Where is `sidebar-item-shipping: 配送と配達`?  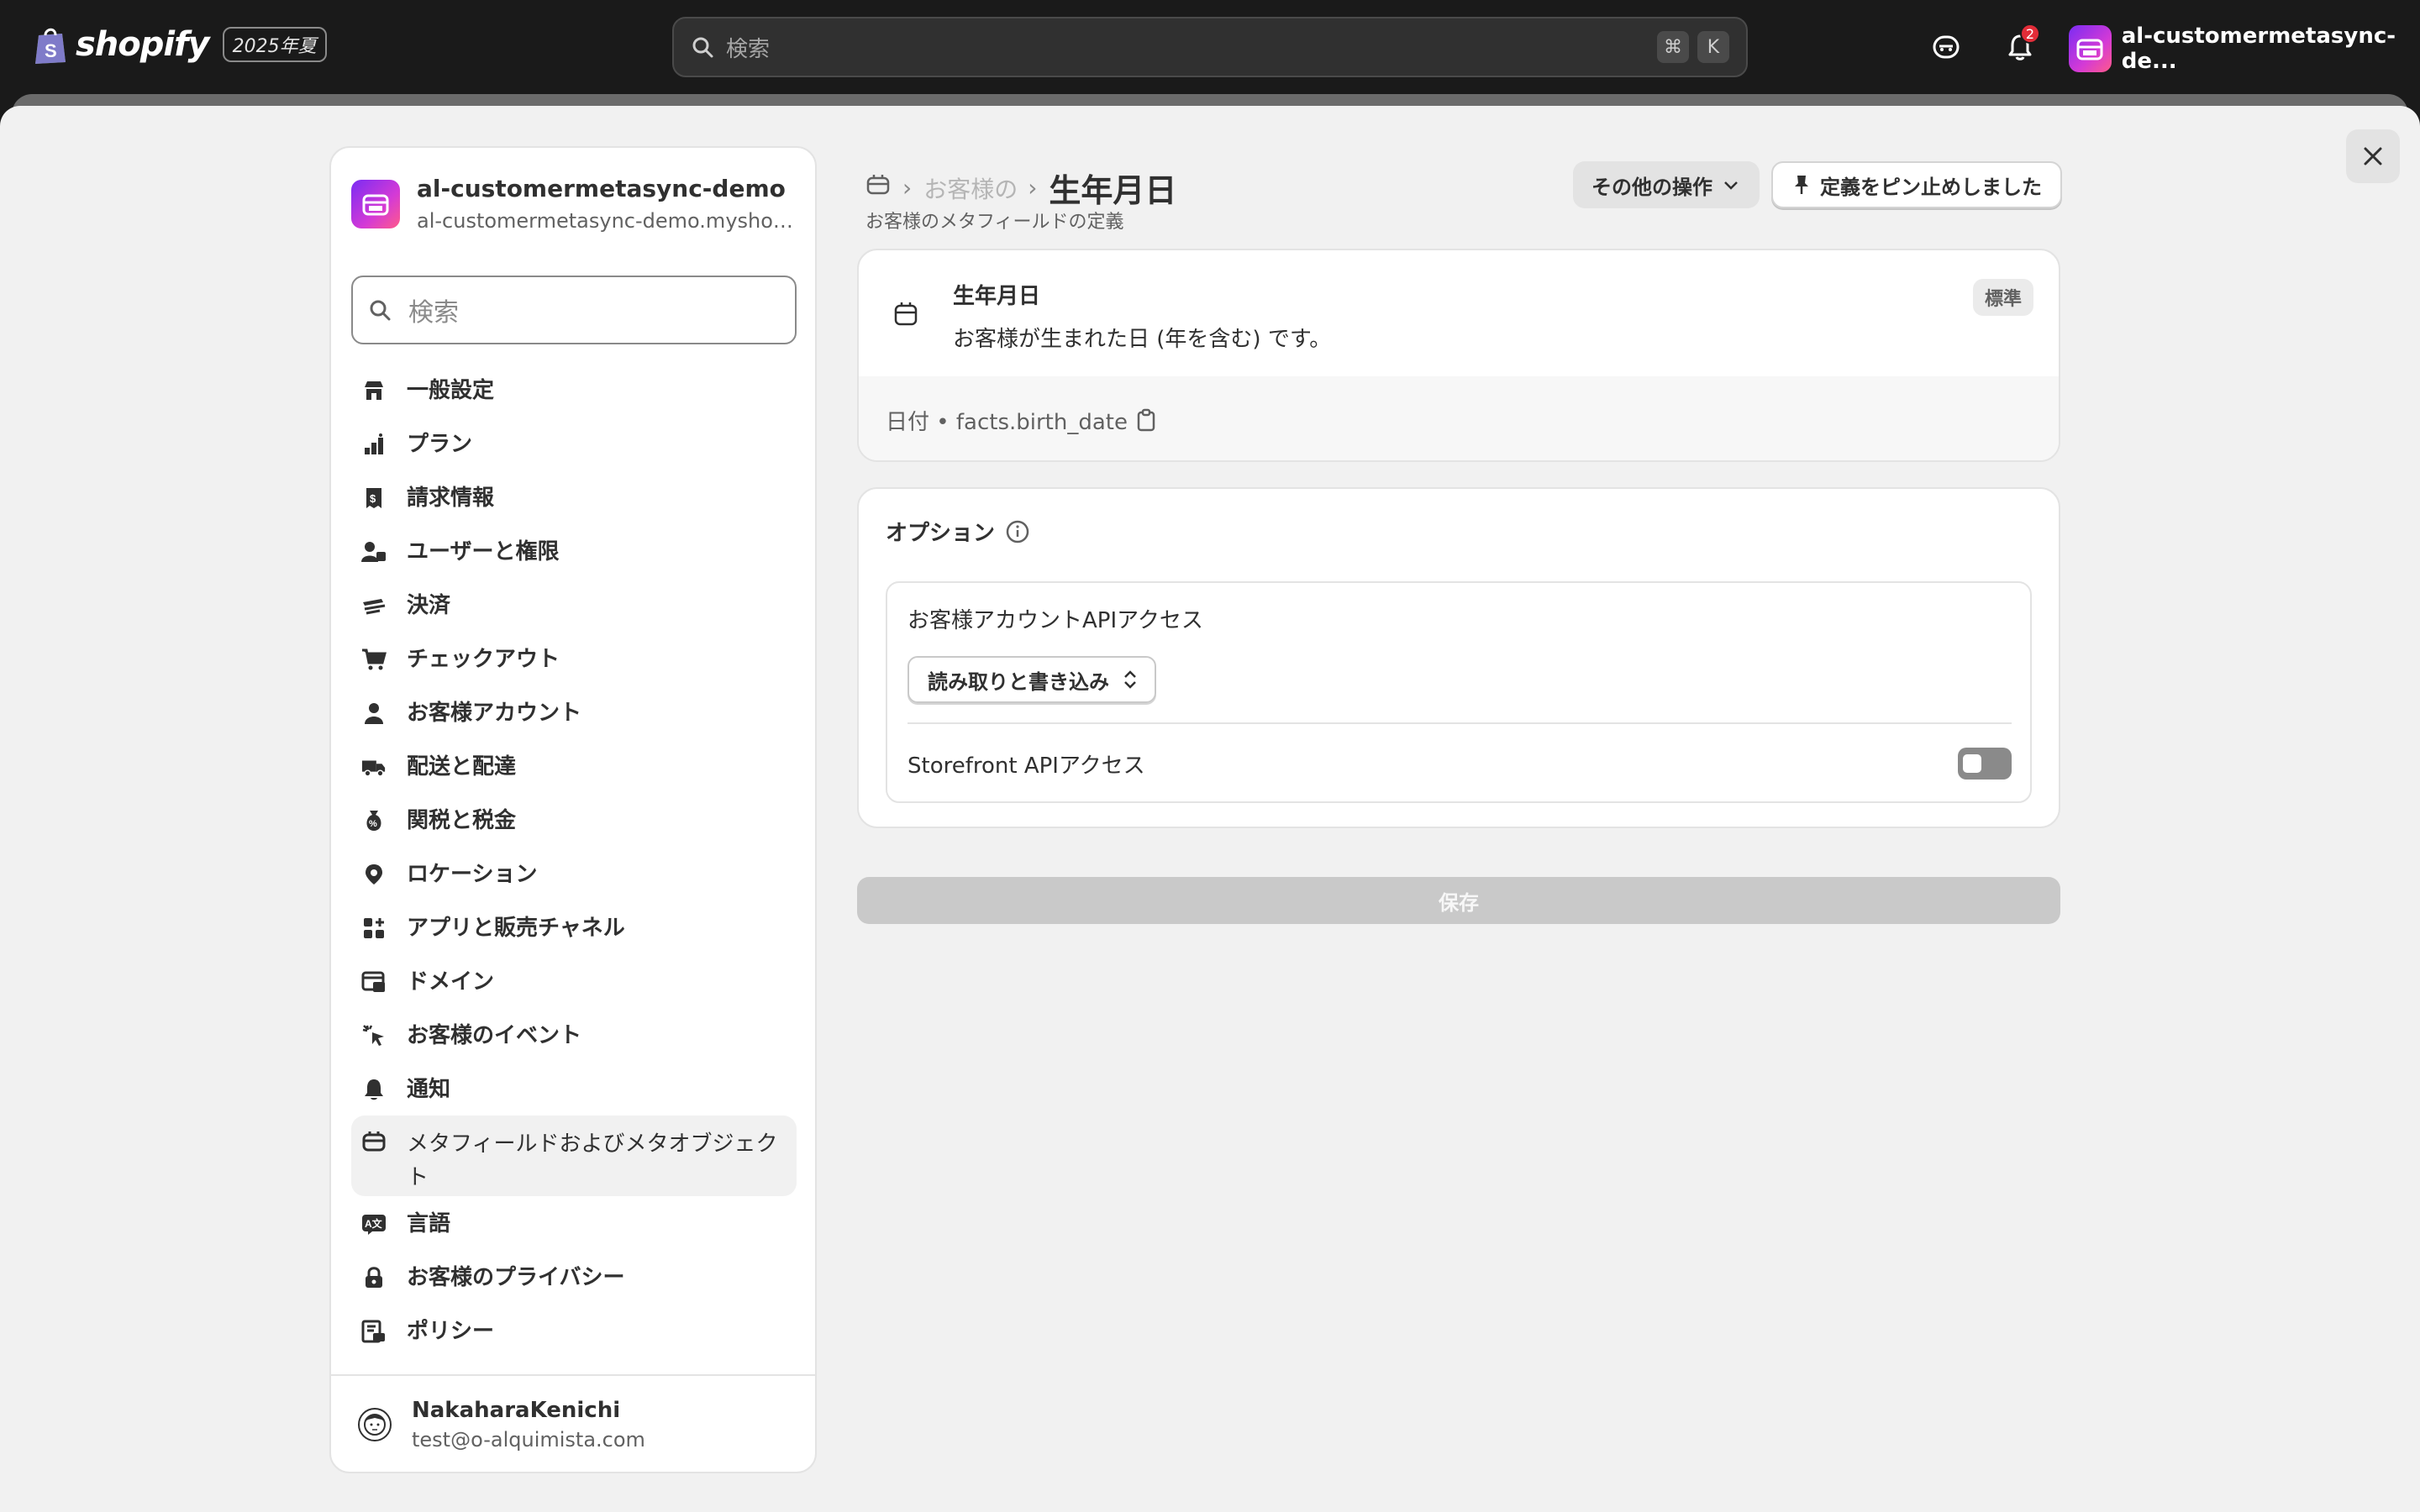
sidebar-item-shipping: 配送と配達 is located at coordinates (574, 766).